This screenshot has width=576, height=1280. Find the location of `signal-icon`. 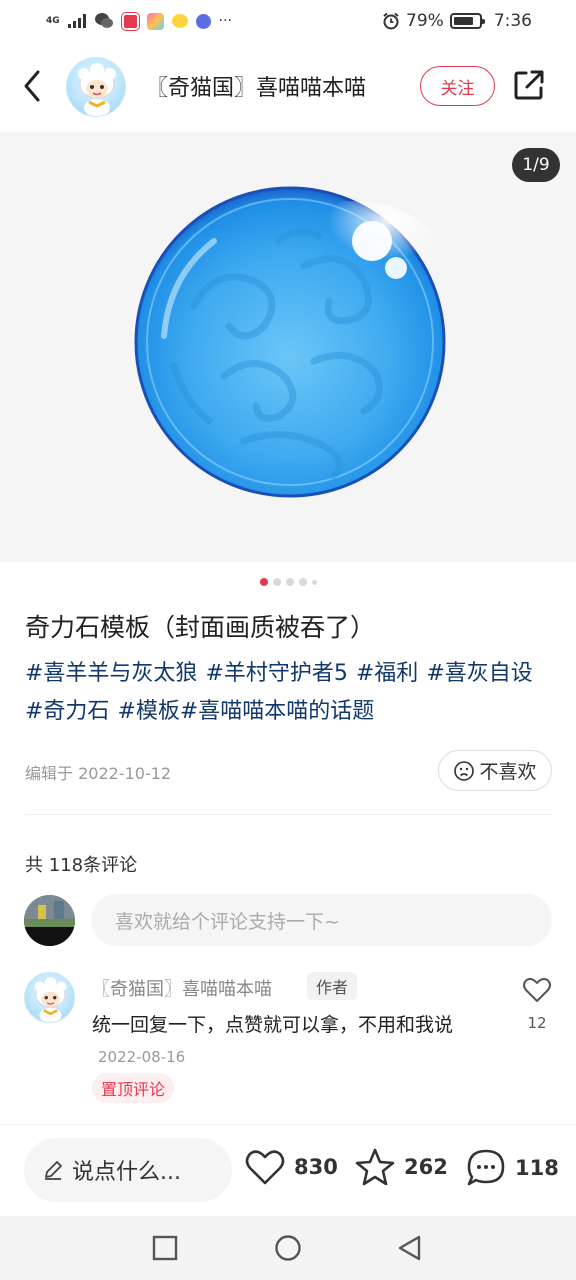

signal-icon is located at coordinates (76, 21).